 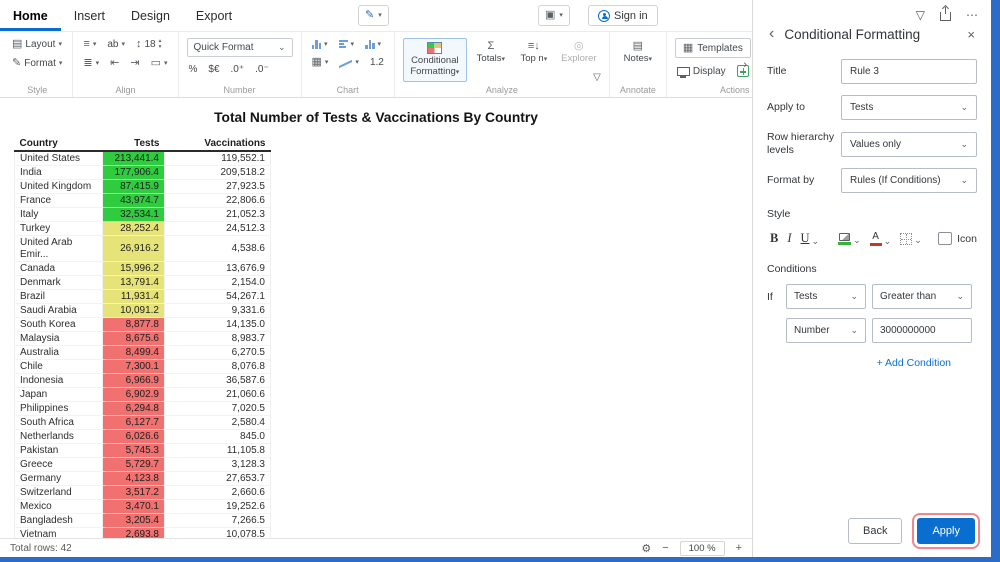 I want to click on font-color-button: A ⌄, so click(x=881, y=239).